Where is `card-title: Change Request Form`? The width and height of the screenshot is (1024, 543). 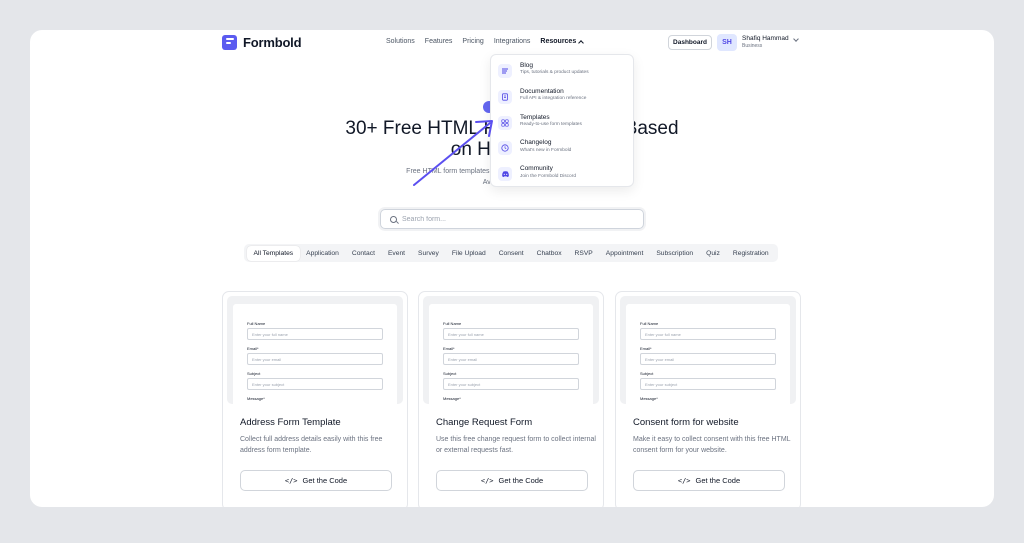
card-title: Change Request Form is located at coordinates (484, 422).